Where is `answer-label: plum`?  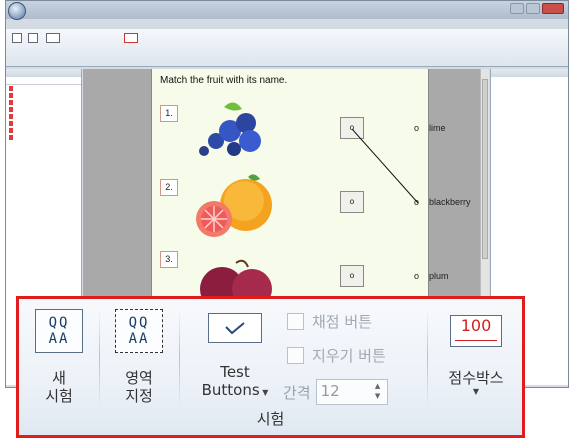
answer-label: plum is located at coordinates (439, 276).